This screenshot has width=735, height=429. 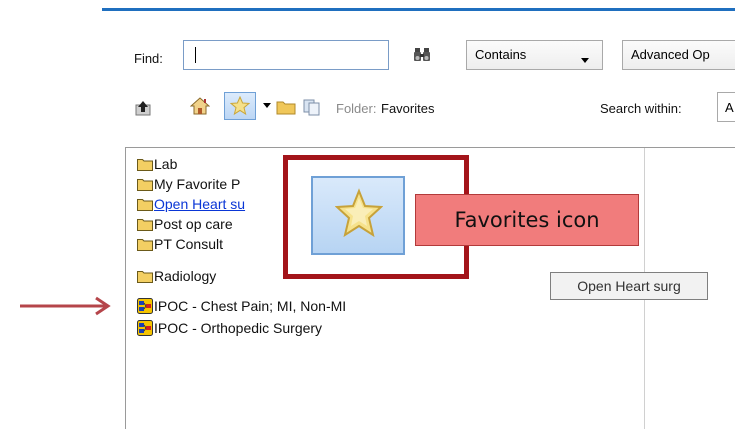 What do you see at coordinates (267, 105) in the screenshot?
I see `favorites-dropdown-icon` at bounding box center [267, 105].